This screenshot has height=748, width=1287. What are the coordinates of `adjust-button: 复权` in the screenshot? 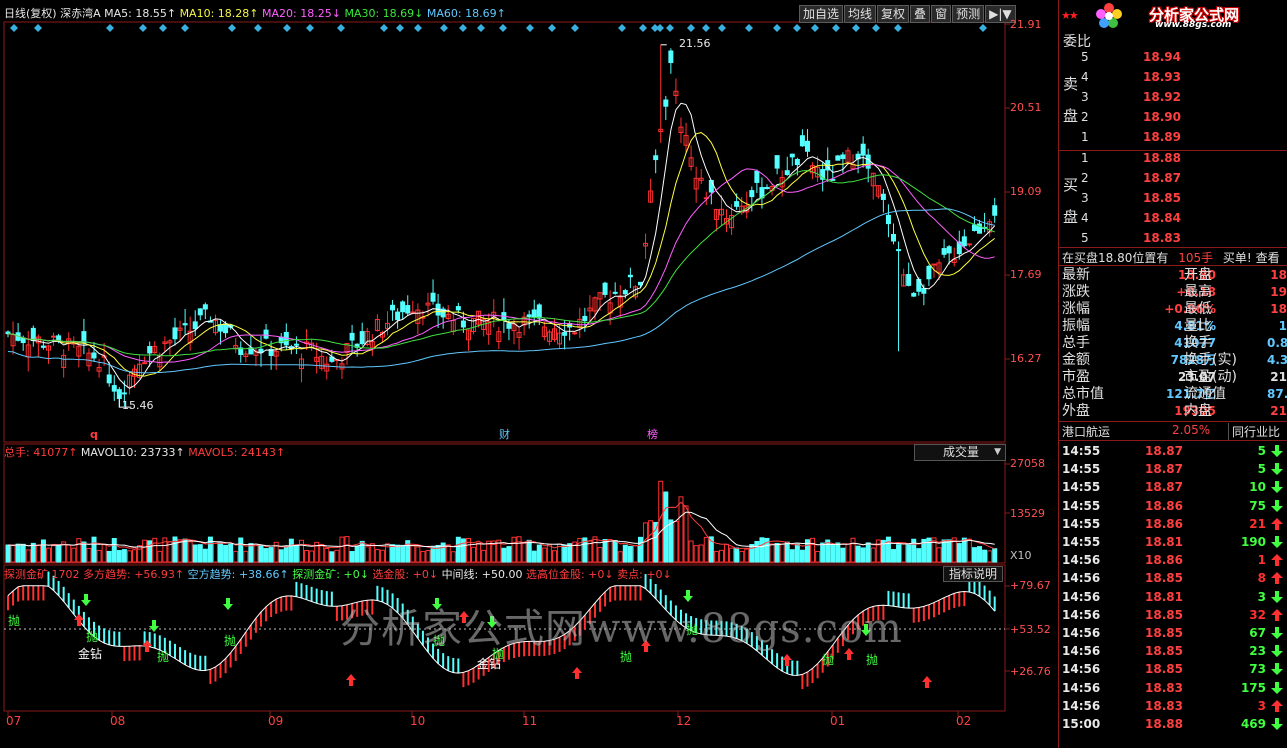 It's located at (893, 14).